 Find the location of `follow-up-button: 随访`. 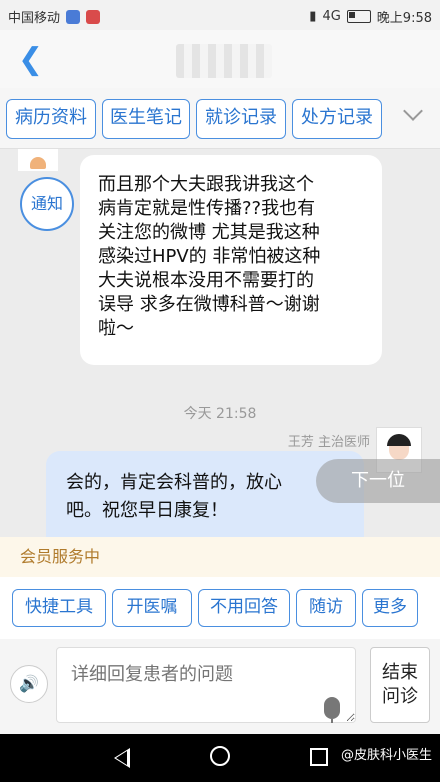

follow-up-button: 随访 is located at coordinates (326, 608).